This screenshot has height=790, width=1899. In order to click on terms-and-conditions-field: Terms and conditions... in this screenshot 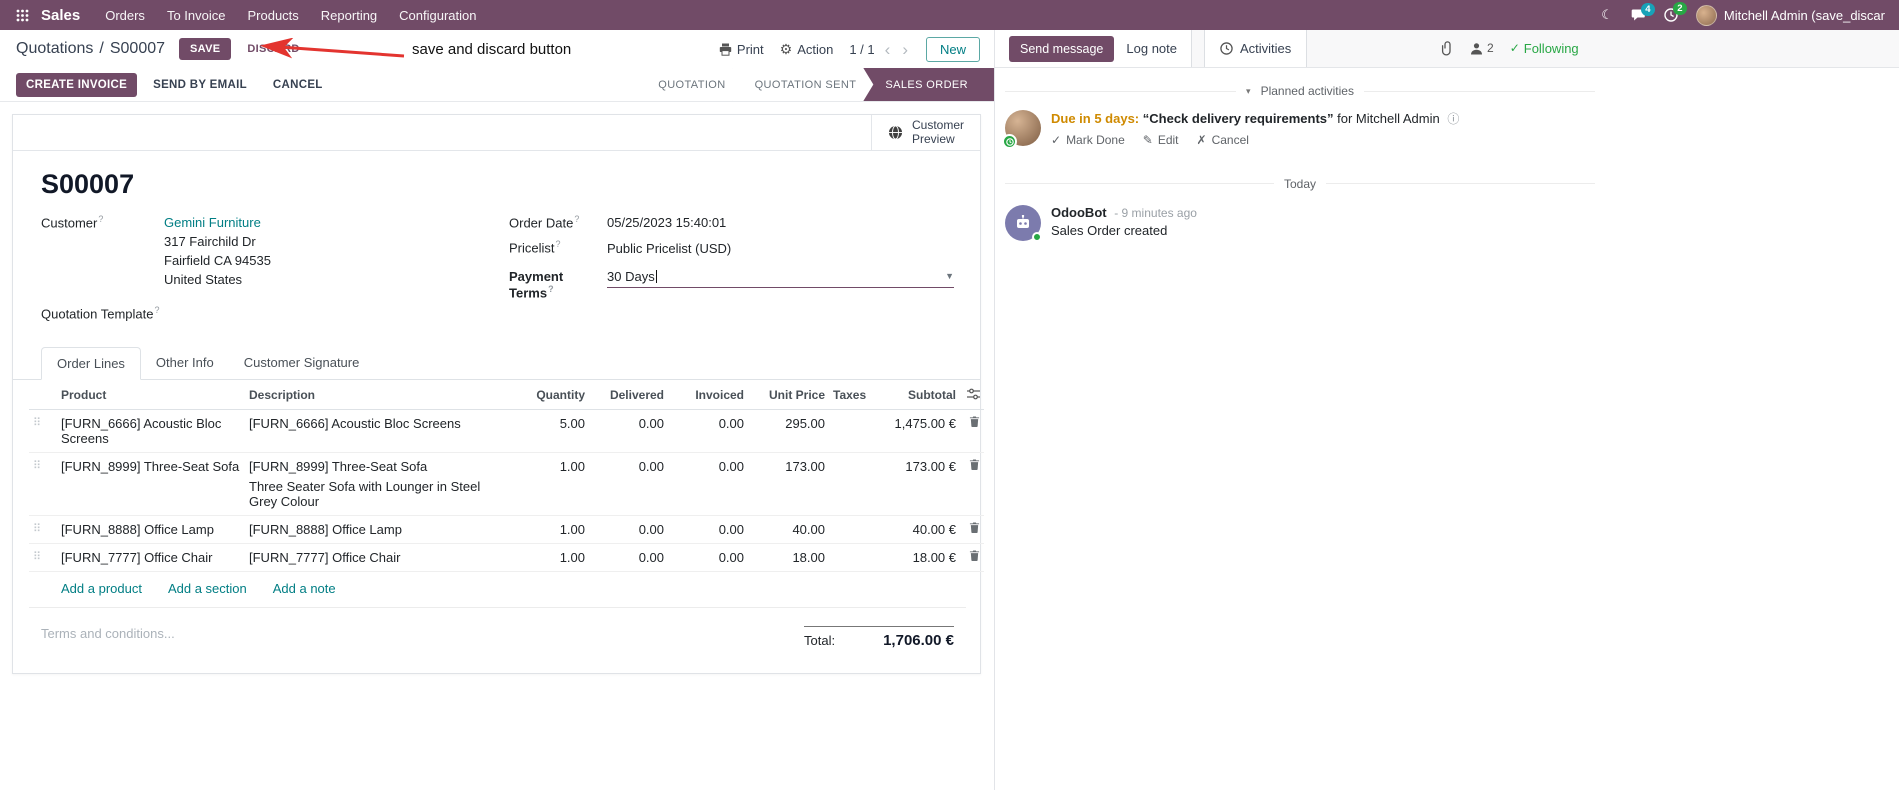, I will do `click(108, 633)`.